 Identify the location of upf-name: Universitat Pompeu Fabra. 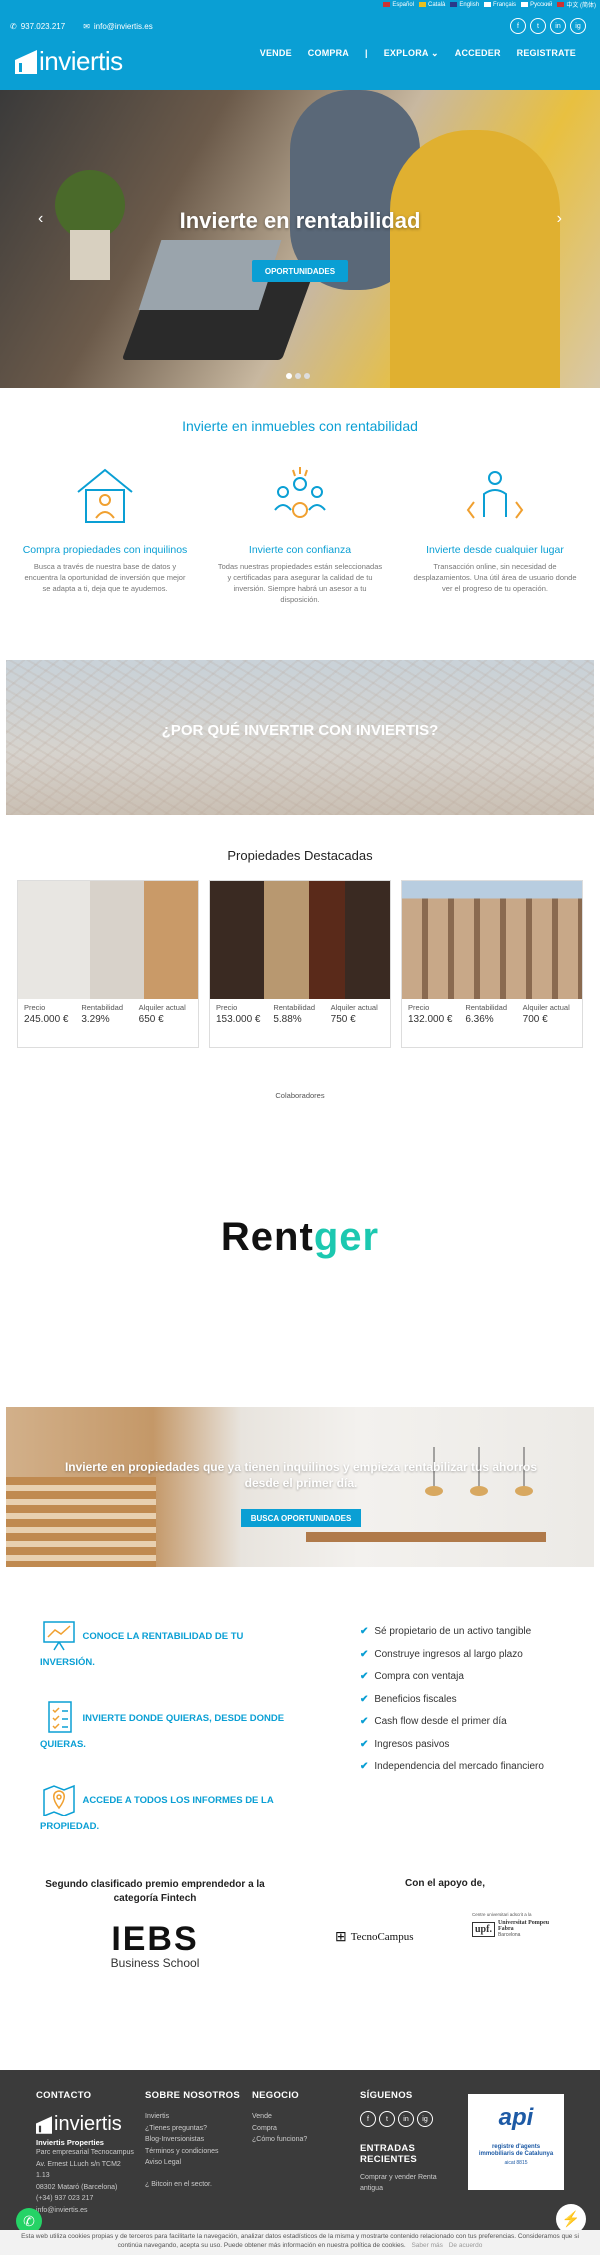
(523, 1926).